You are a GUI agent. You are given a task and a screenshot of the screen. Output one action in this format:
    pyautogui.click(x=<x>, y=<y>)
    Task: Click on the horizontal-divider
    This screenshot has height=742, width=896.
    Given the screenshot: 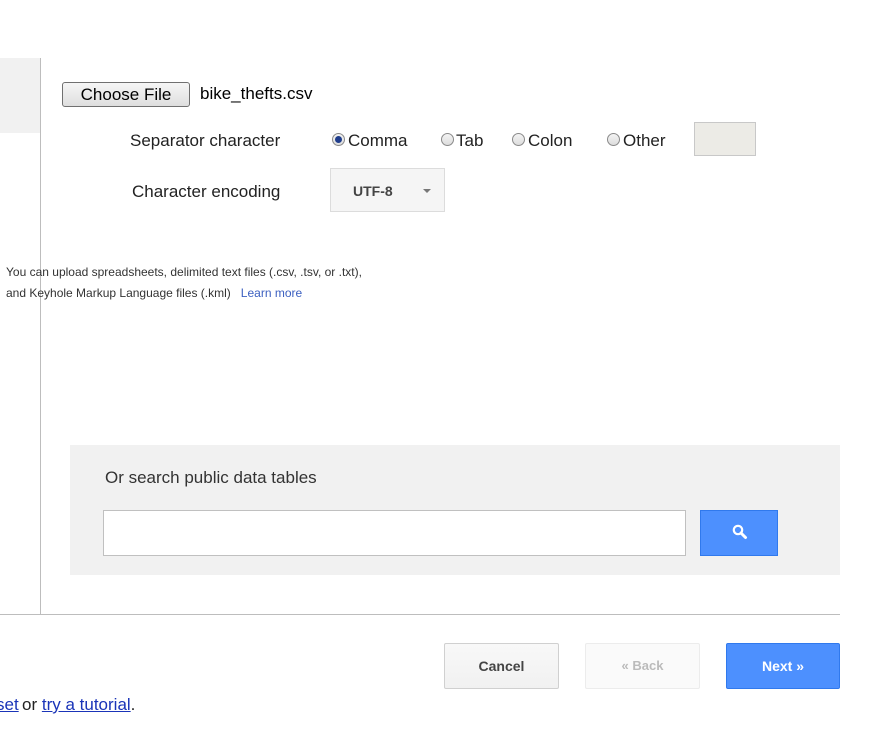 What is the action you would take?
    pyautogui.click(x=420, y=614)
    